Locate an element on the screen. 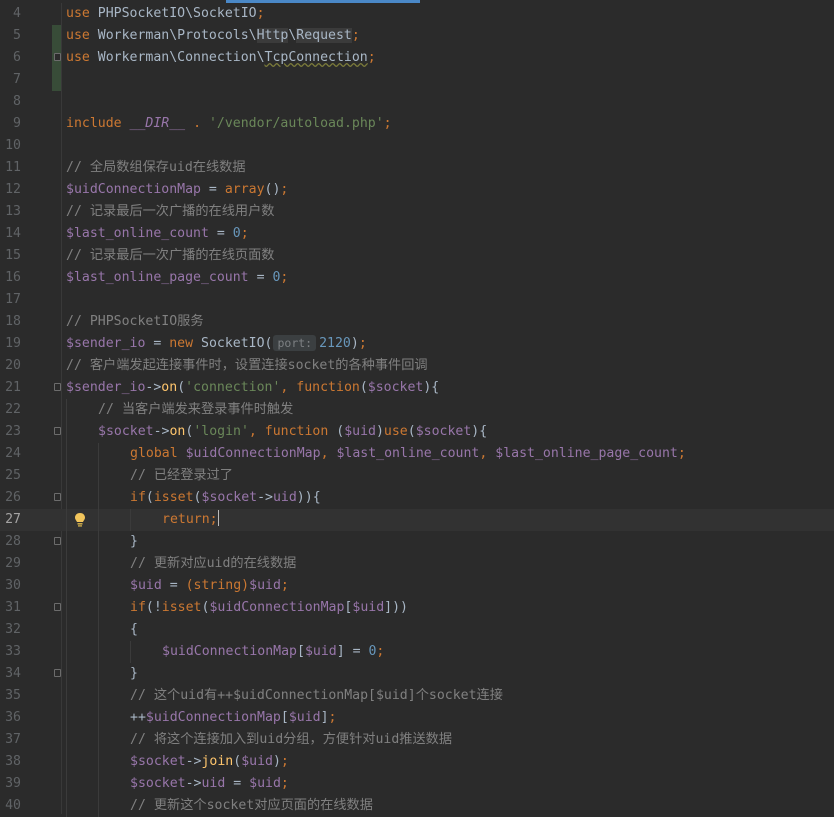  code-text: $last_online_count = 0; is located at coordinates (157, 234).